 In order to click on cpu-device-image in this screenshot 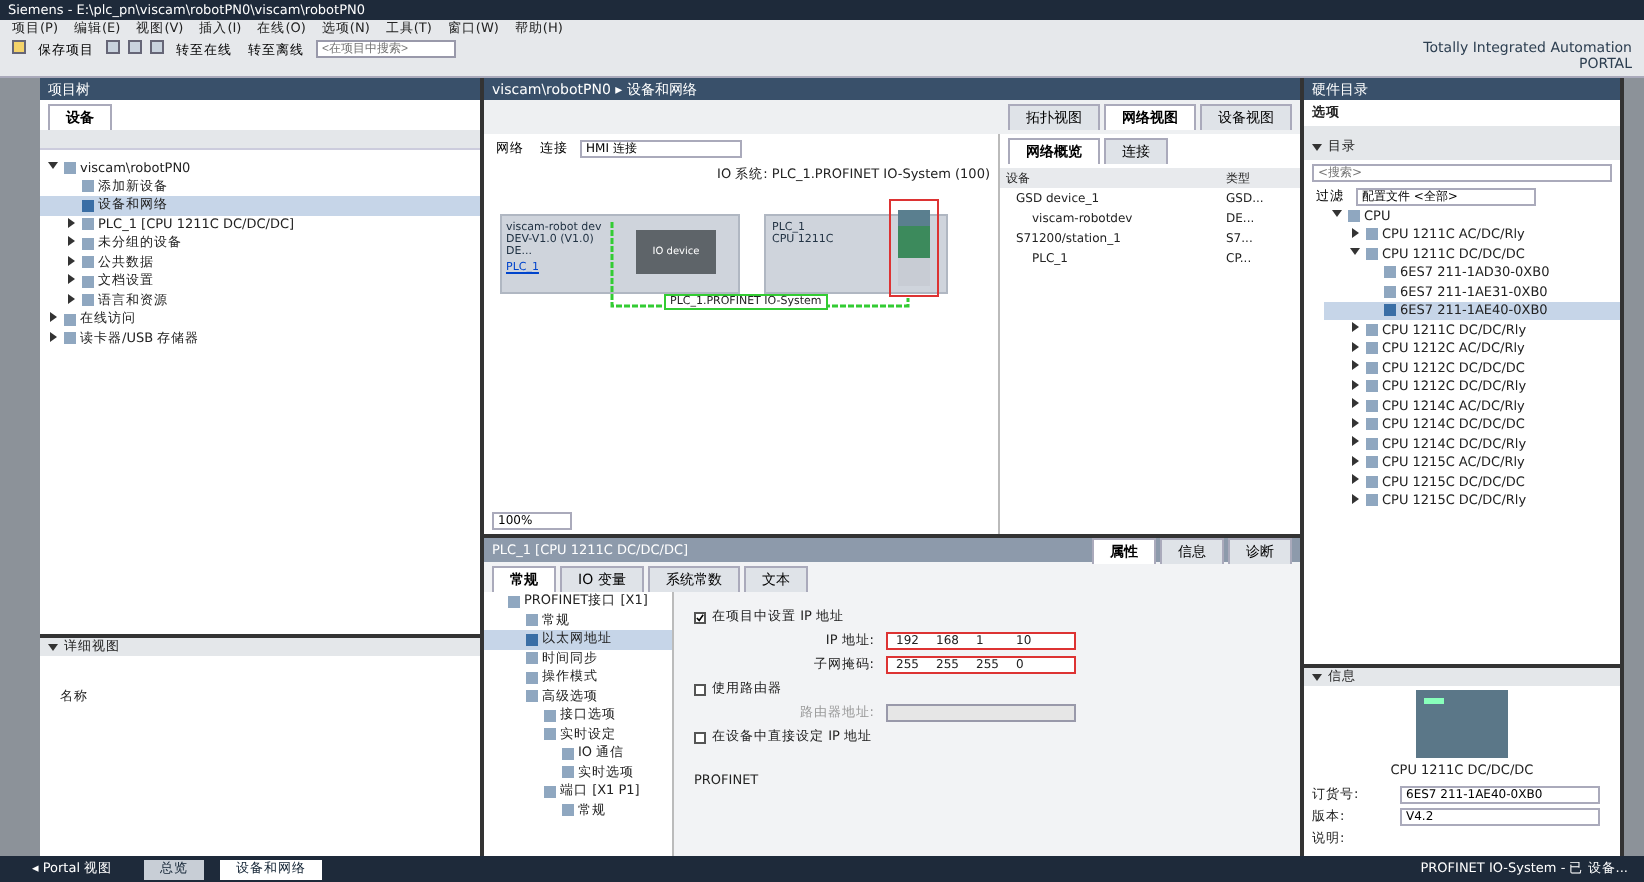, I will do `click(1462, 724)`.